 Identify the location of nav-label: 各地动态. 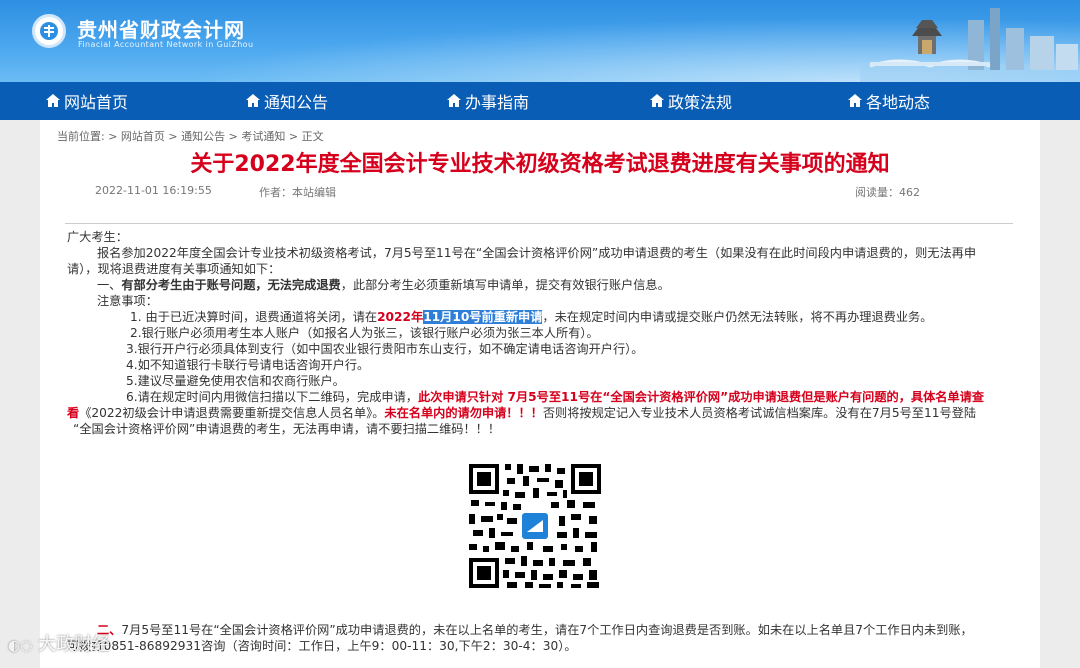
(898, 102).